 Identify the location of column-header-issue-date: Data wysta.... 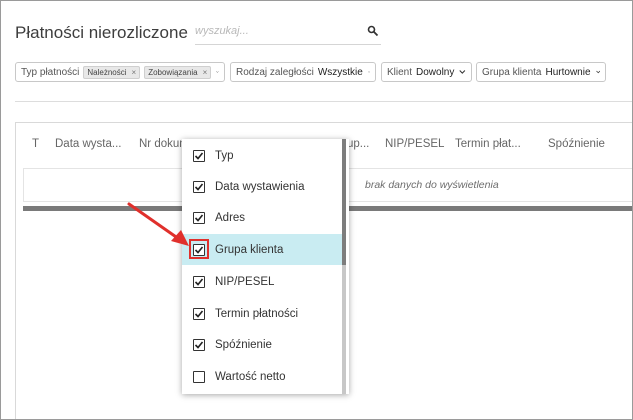
(88, 144).